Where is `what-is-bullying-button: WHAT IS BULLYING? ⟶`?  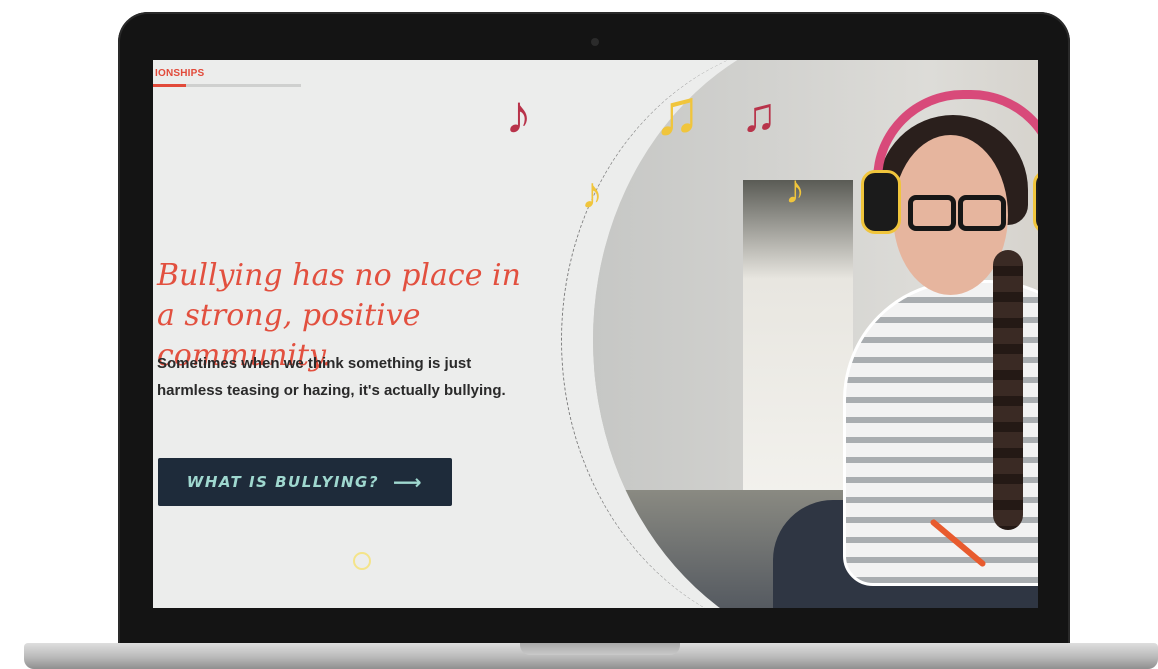 what-is-bullying-button: WHAT IS BULLYING? ⟶ is located at coordinates (305, 482).